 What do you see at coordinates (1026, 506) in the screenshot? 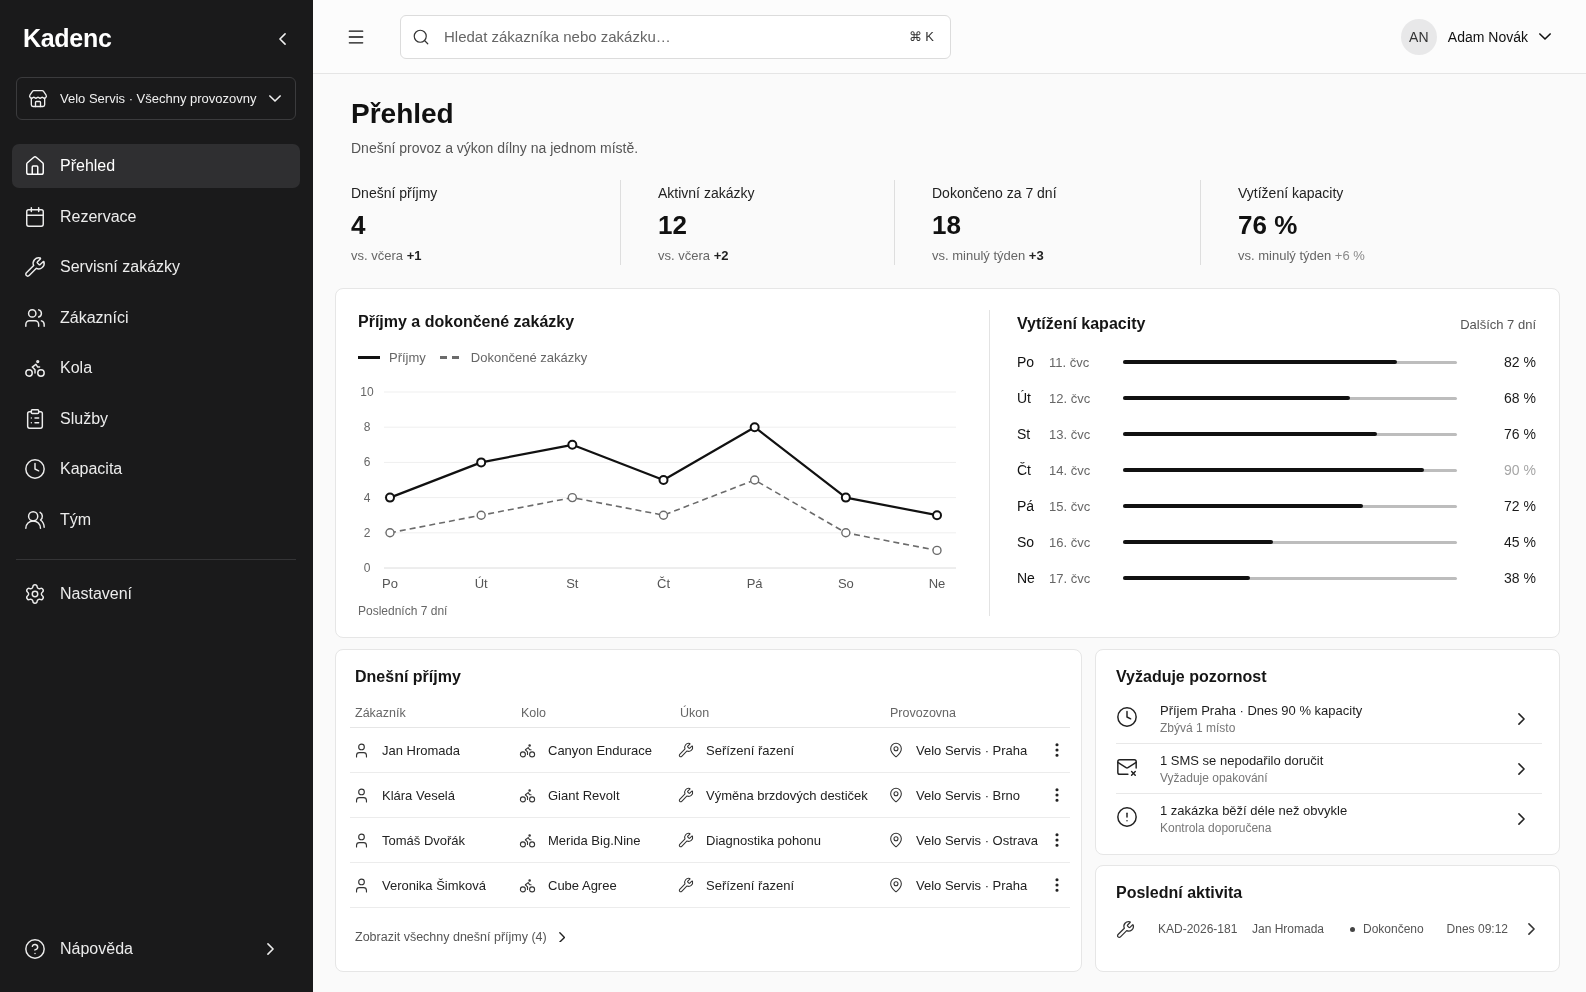
I see `day-label: Pá` at bounding box center [1026, 506].